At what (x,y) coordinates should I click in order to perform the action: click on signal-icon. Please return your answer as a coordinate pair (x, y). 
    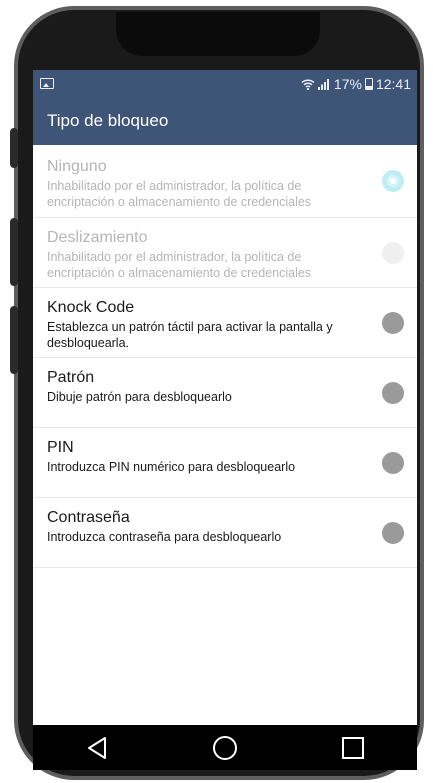
    Looking at the image, I should click on (323, 84).